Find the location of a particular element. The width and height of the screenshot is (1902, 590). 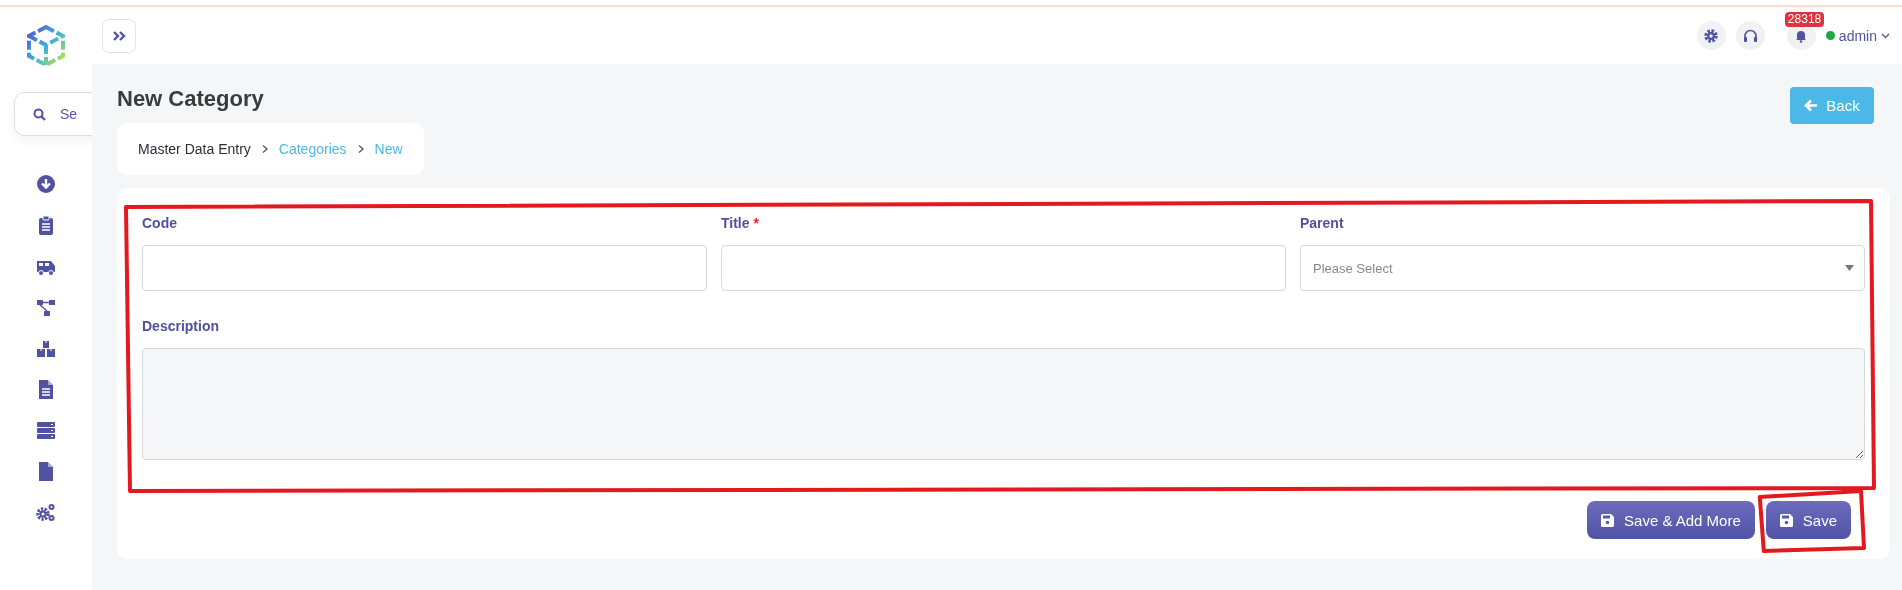

dropdown-caret-icon is located at coordinates (1849, 268).